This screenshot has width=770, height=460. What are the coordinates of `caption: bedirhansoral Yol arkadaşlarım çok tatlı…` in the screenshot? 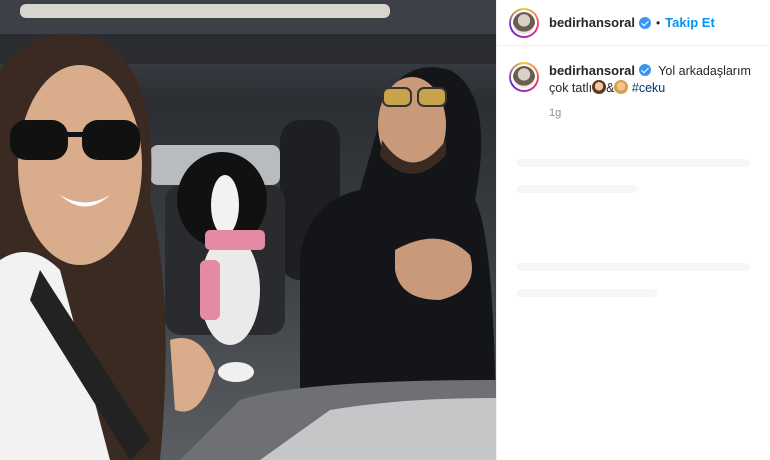 It's located at (633, 71).